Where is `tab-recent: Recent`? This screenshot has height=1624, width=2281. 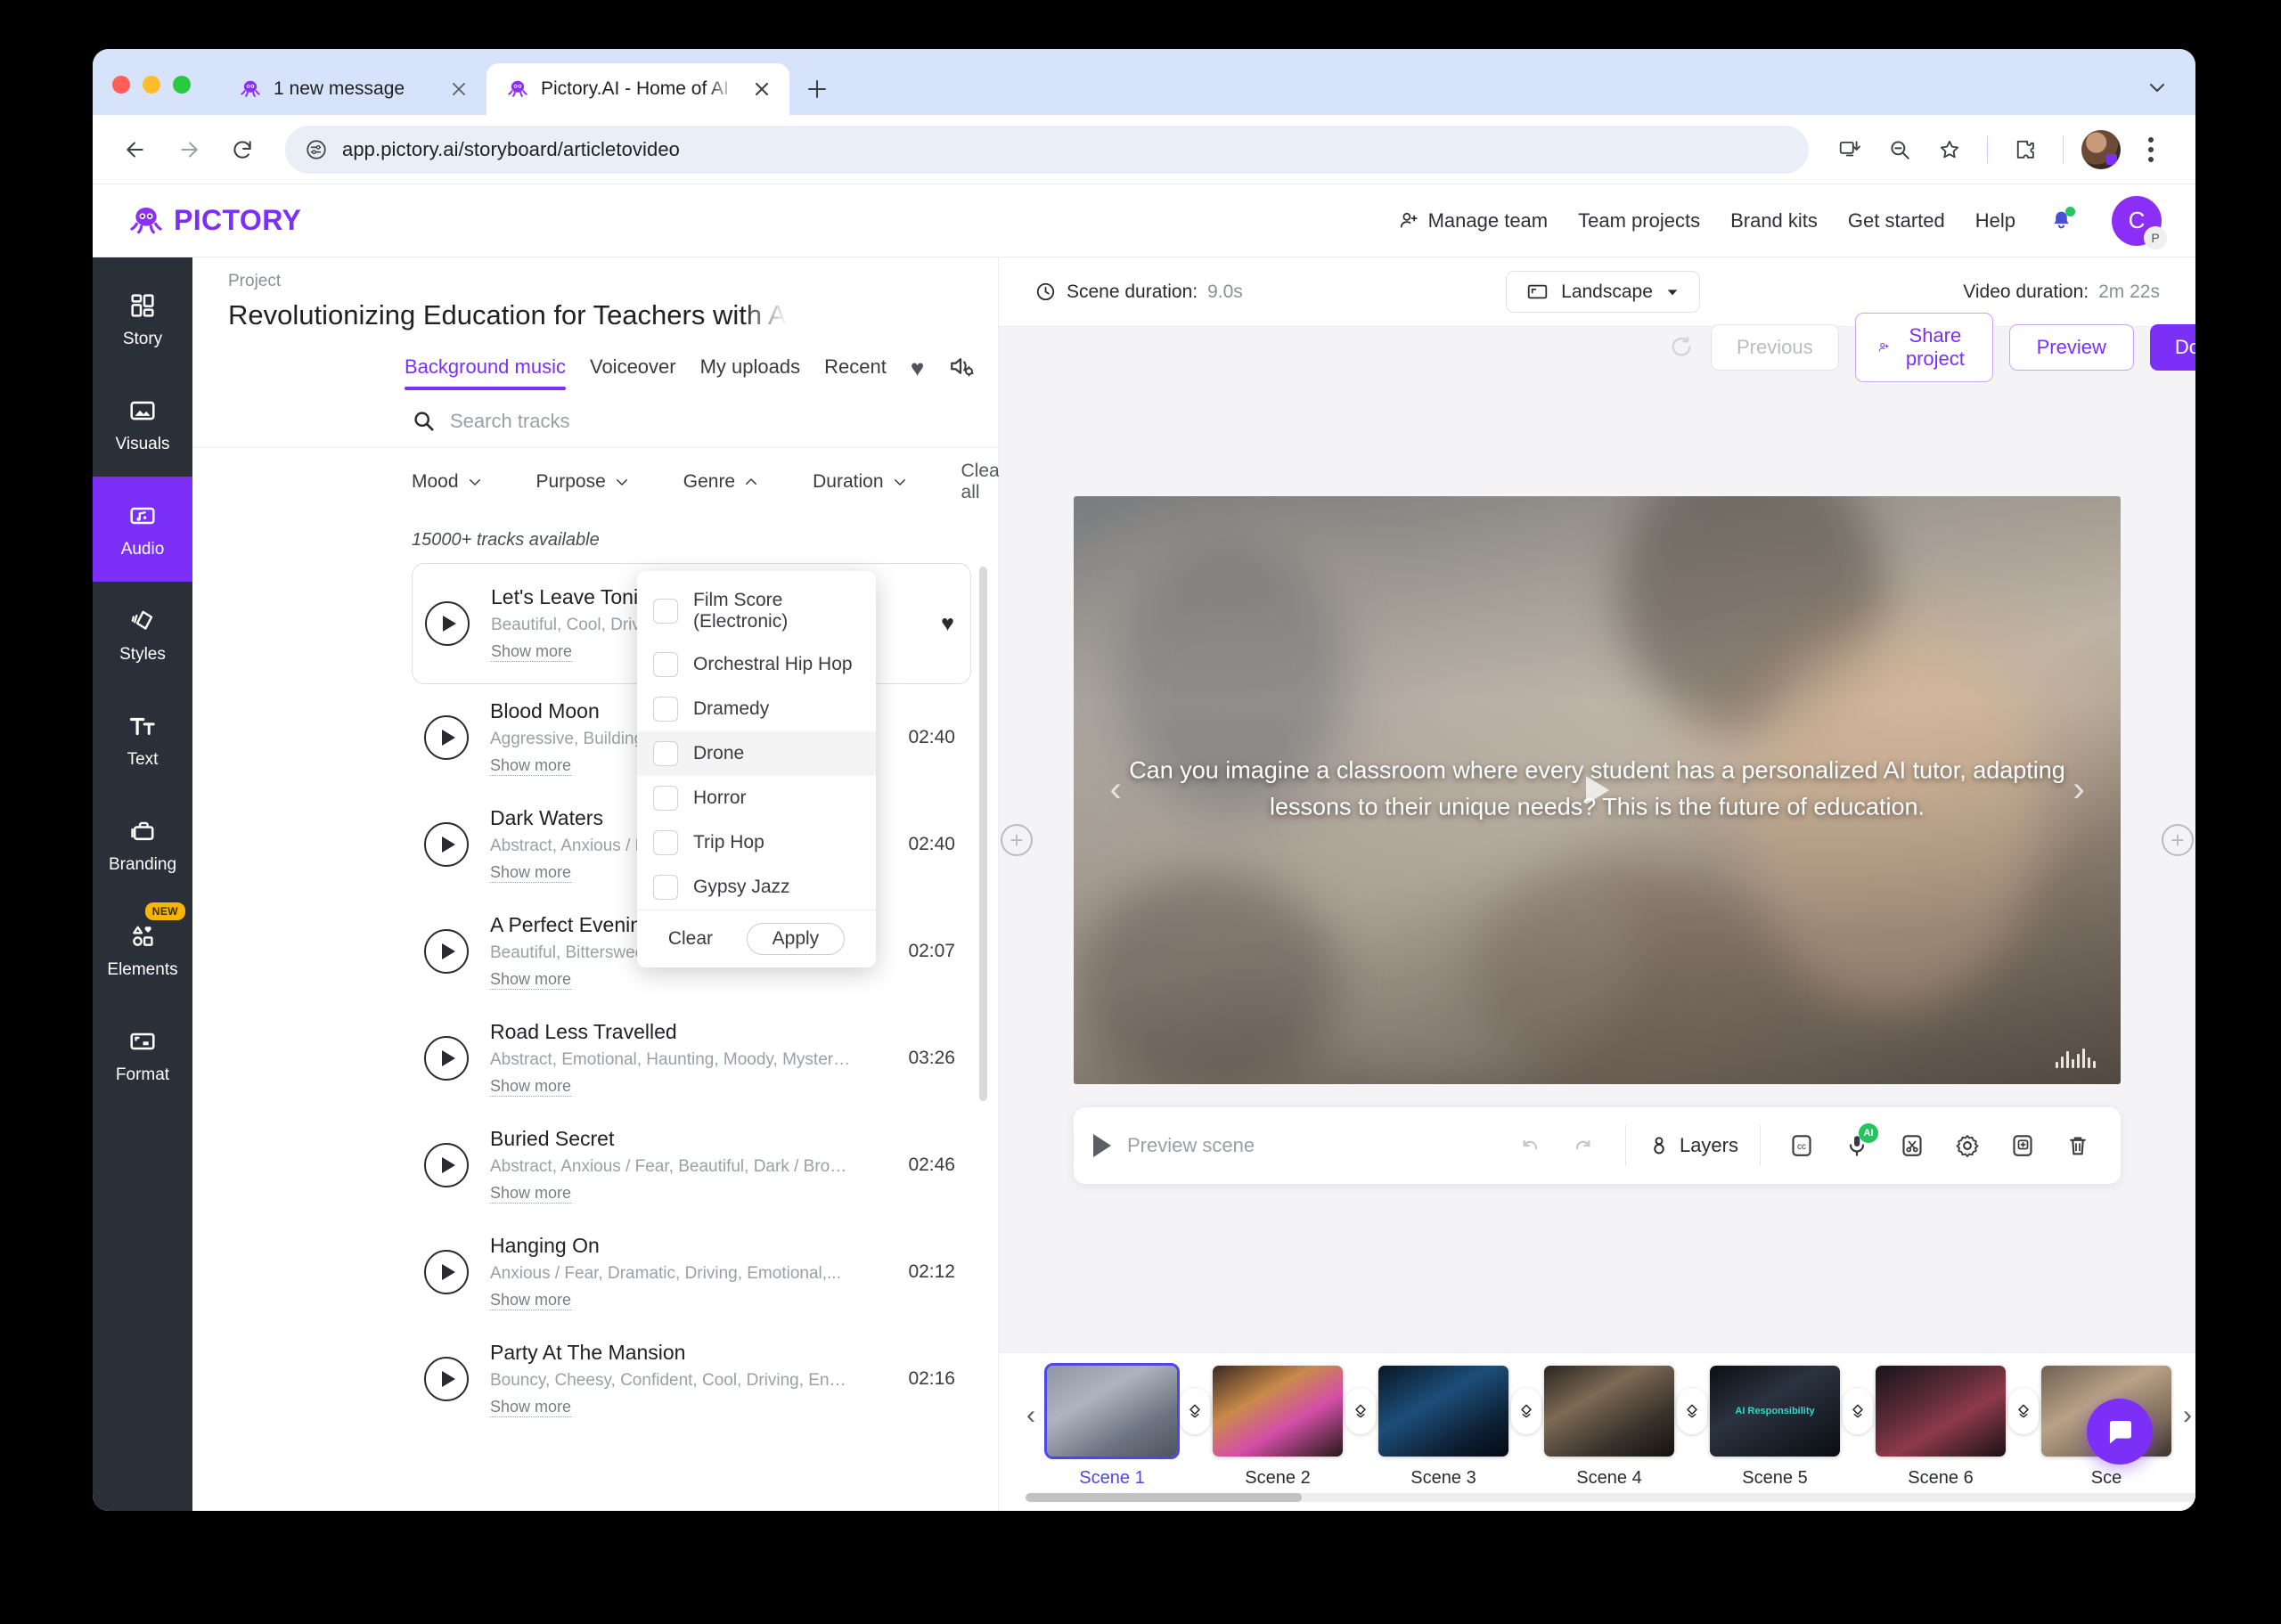
tab-recent: Recent is located at coordinates (855, 372).